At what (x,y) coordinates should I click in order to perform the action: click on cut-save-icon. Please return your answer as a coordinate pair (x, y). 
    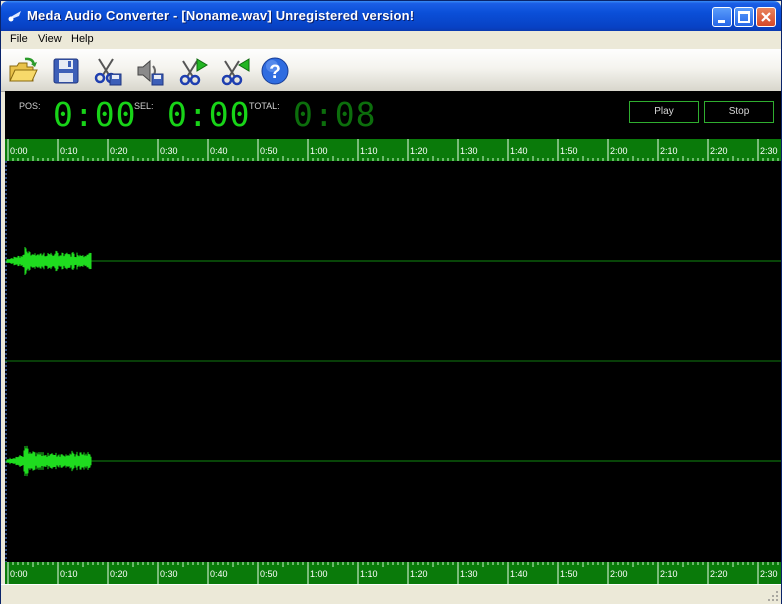
    Looking at the image, I should click on (108, 72).